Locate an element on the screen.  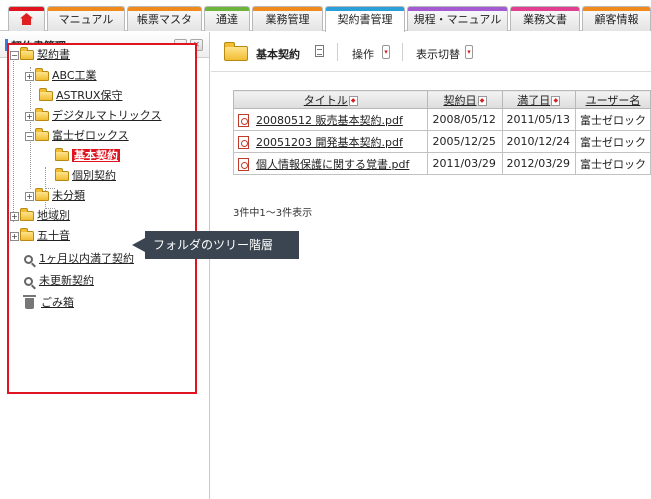
tree-item-gojuon: + 五十音 is located at coordinates (40, 236).